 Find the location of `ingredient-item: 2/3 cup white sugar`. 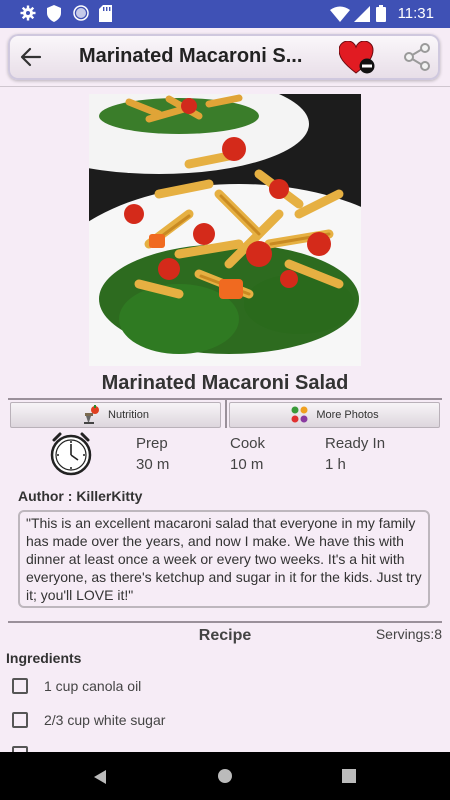

ingredient-item: 2/3 cup white sugar is located at coordinates (88, 720).